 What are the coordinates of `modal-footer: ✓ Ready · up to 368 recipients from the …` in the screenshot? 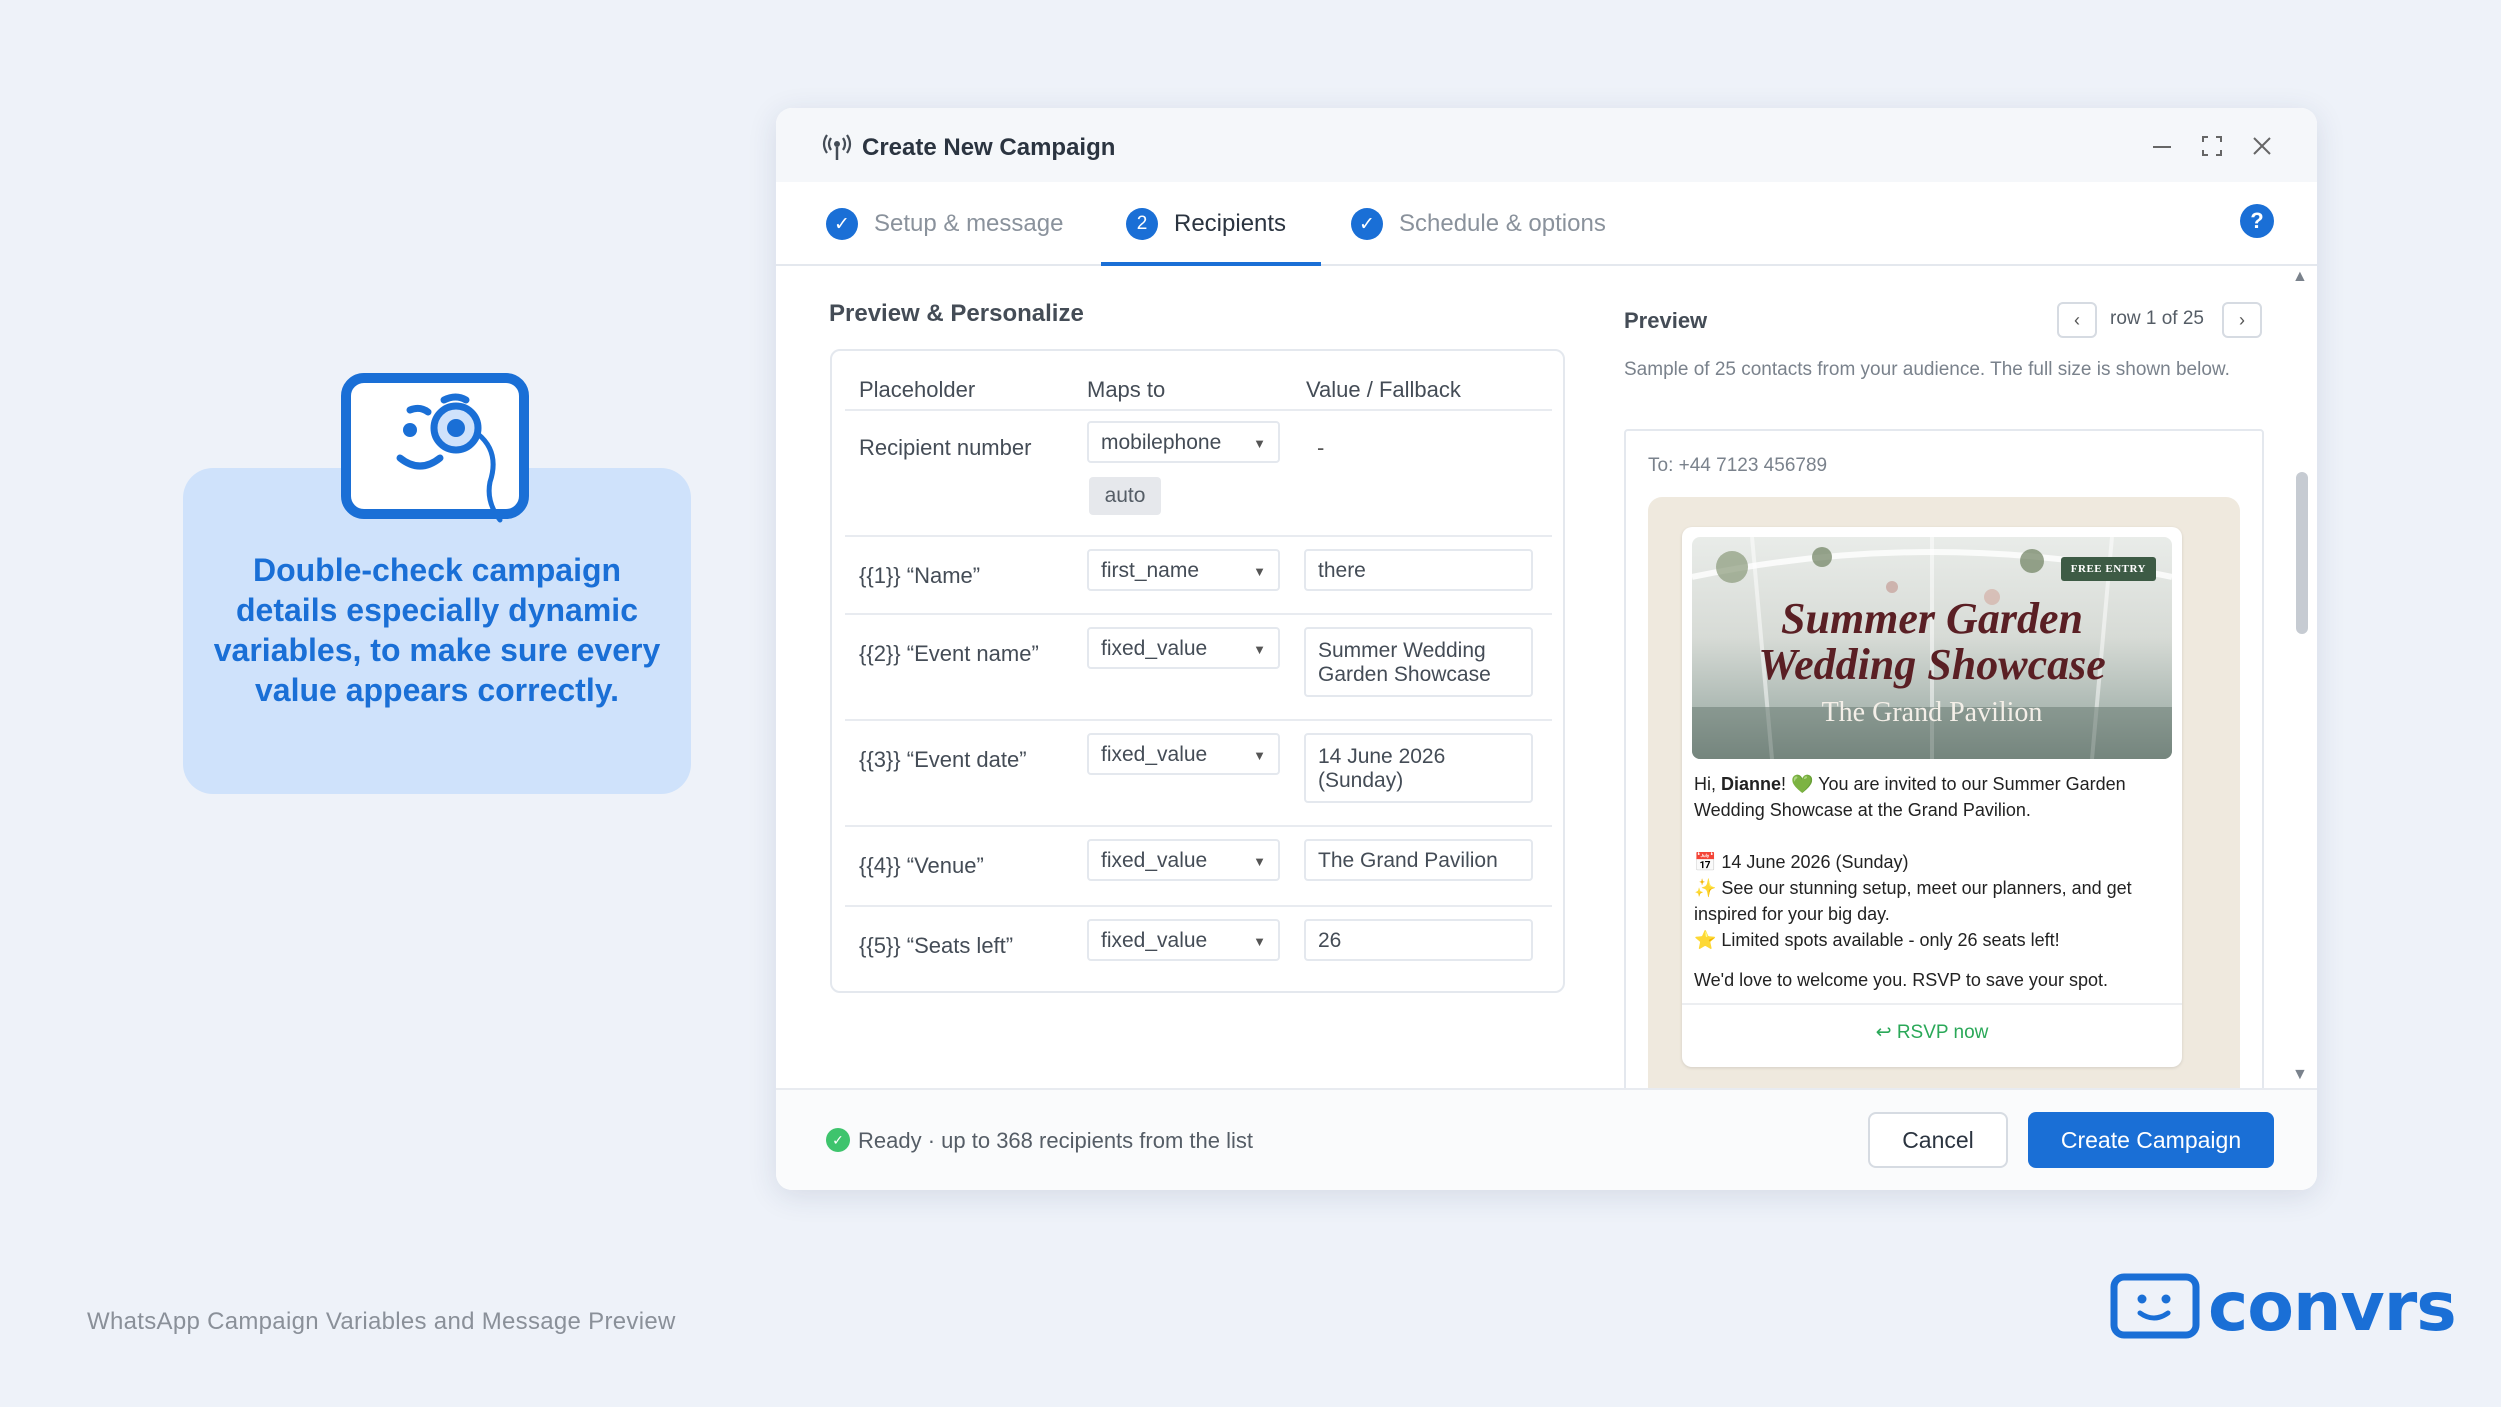 It's located at (1546, 1139).